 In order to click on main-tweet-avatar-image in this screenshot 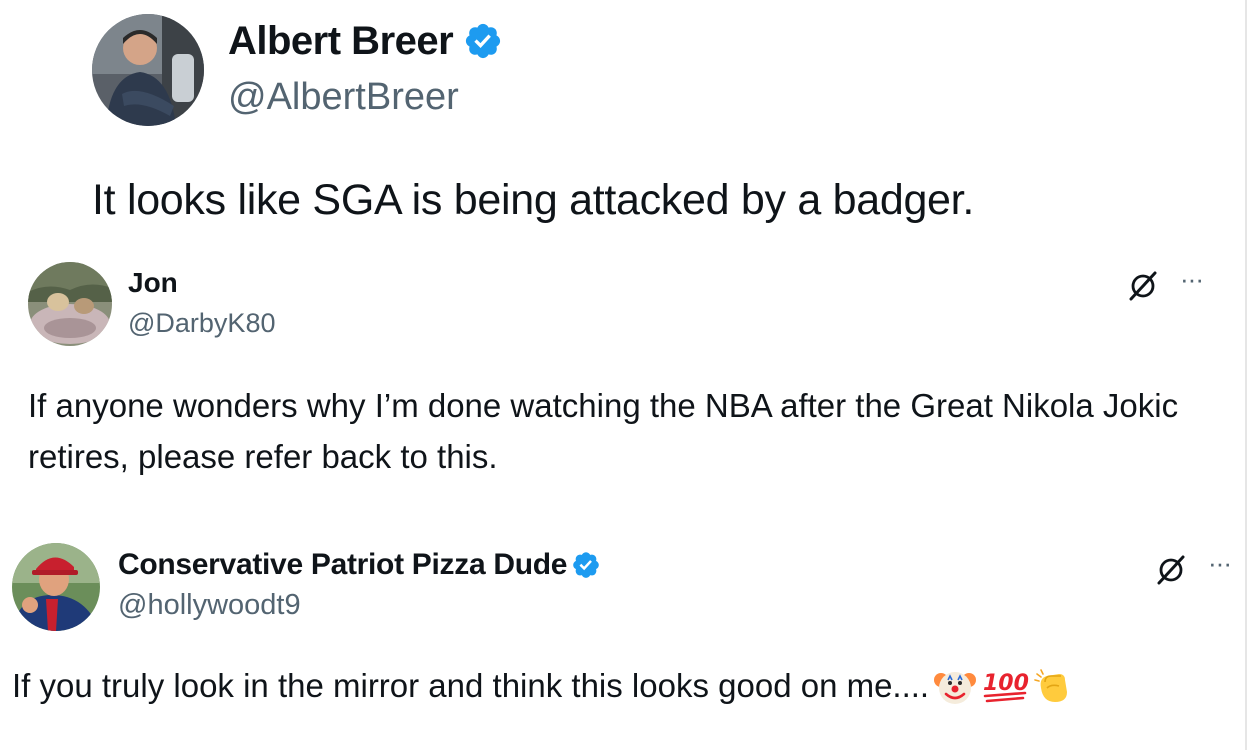, I will do `click(148, 70)`.